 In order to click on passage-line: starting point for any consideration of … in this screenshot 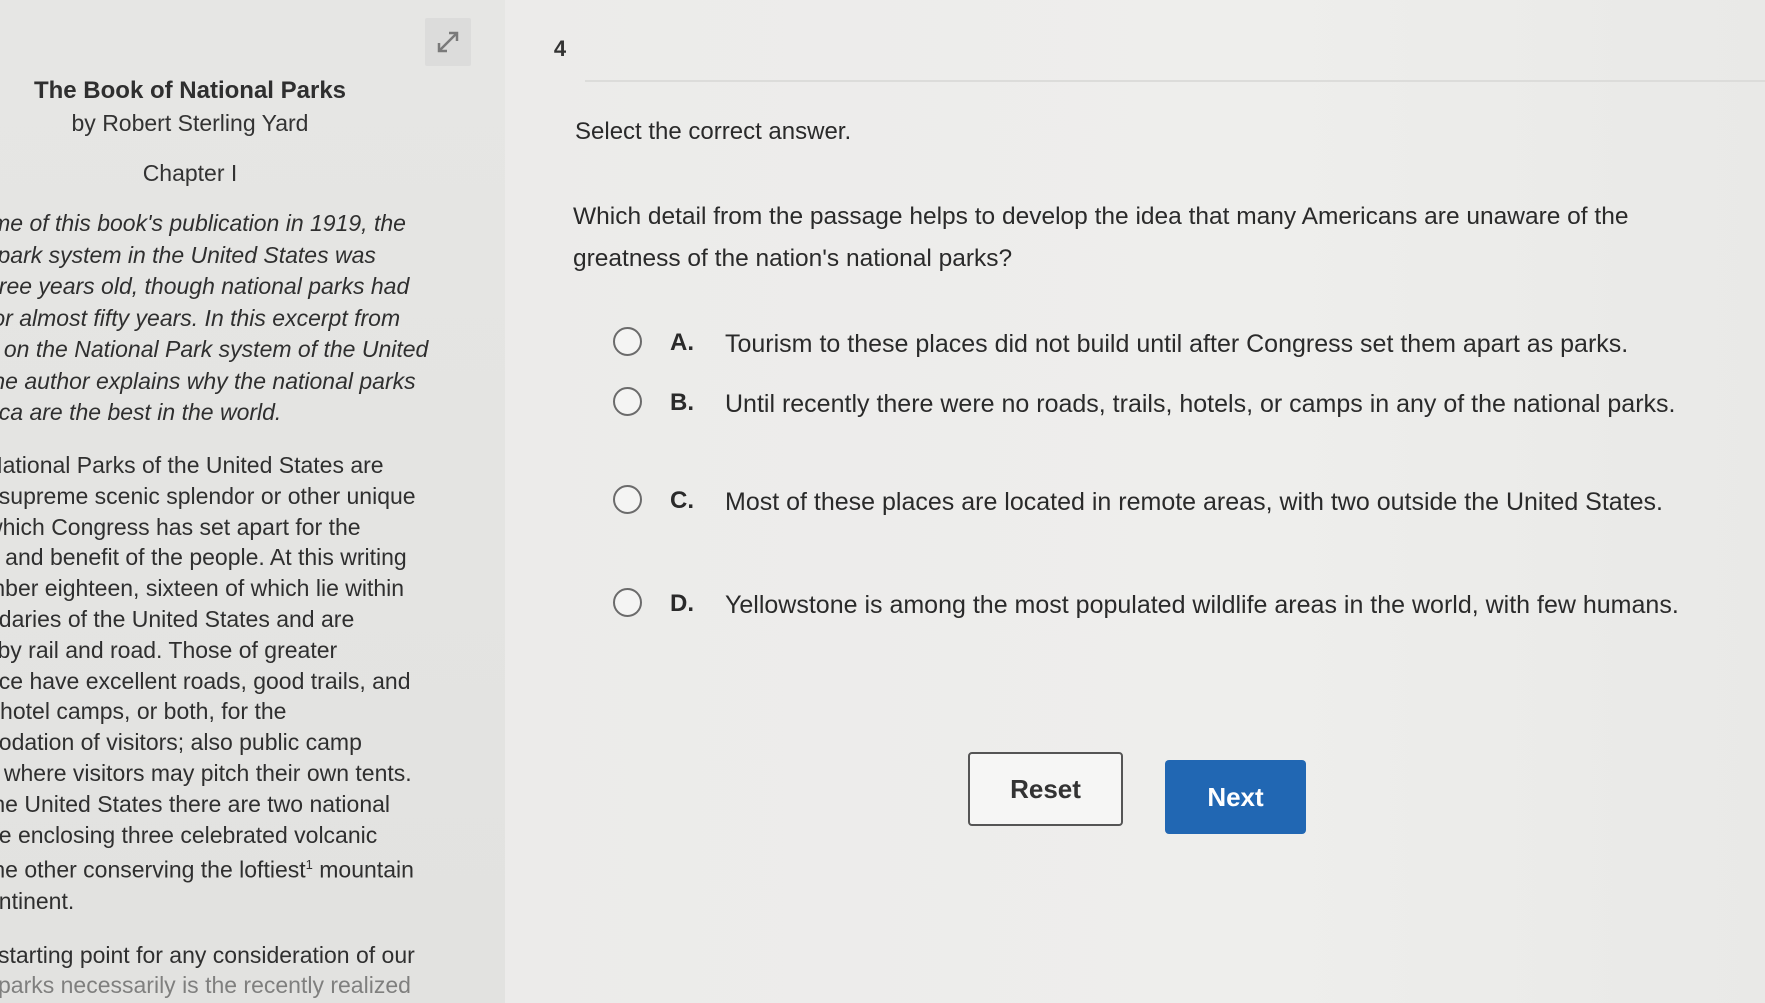, I will do `click(207, 955)`.